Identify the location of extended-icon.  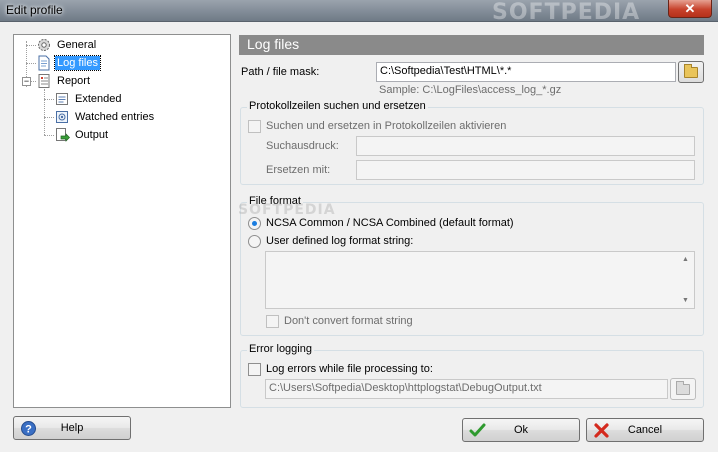
(62, 99).